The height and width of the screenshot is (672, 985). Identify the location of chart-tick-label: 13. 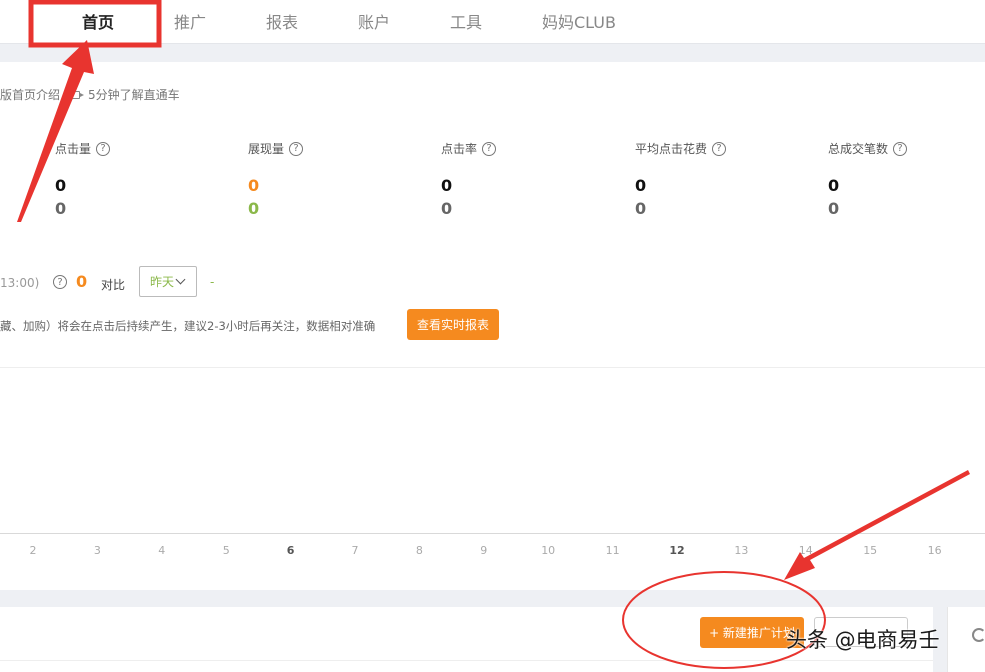
(741, 550).